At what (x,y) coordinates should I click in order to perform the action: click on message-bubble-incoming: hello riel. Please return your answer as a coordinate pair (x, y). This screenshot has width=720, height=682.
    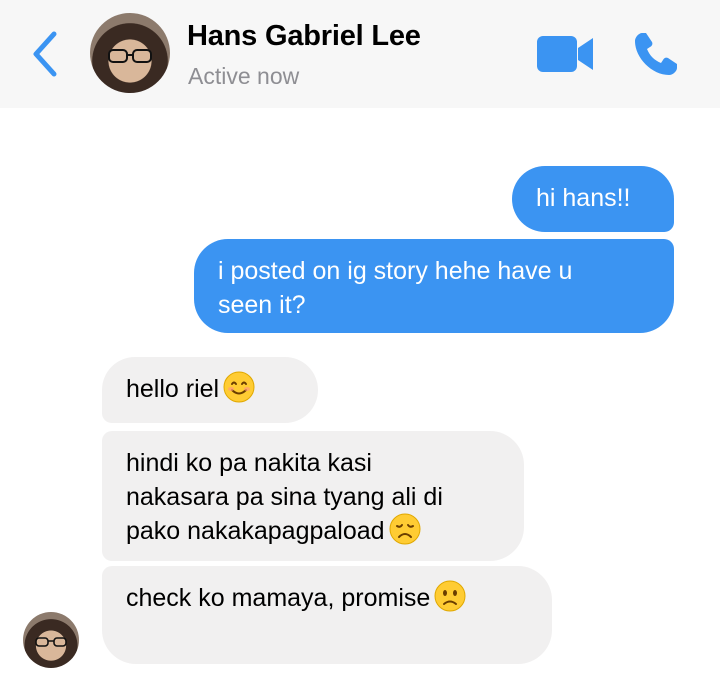
    Looking at the image, I should click on (210, 390).